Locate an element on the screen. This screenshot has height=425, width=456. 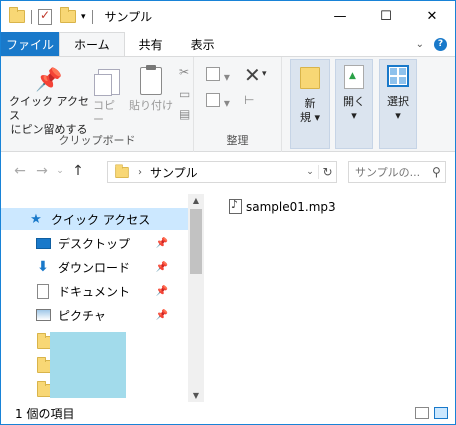
audio-file-icon is located at coordinates (235, 206).